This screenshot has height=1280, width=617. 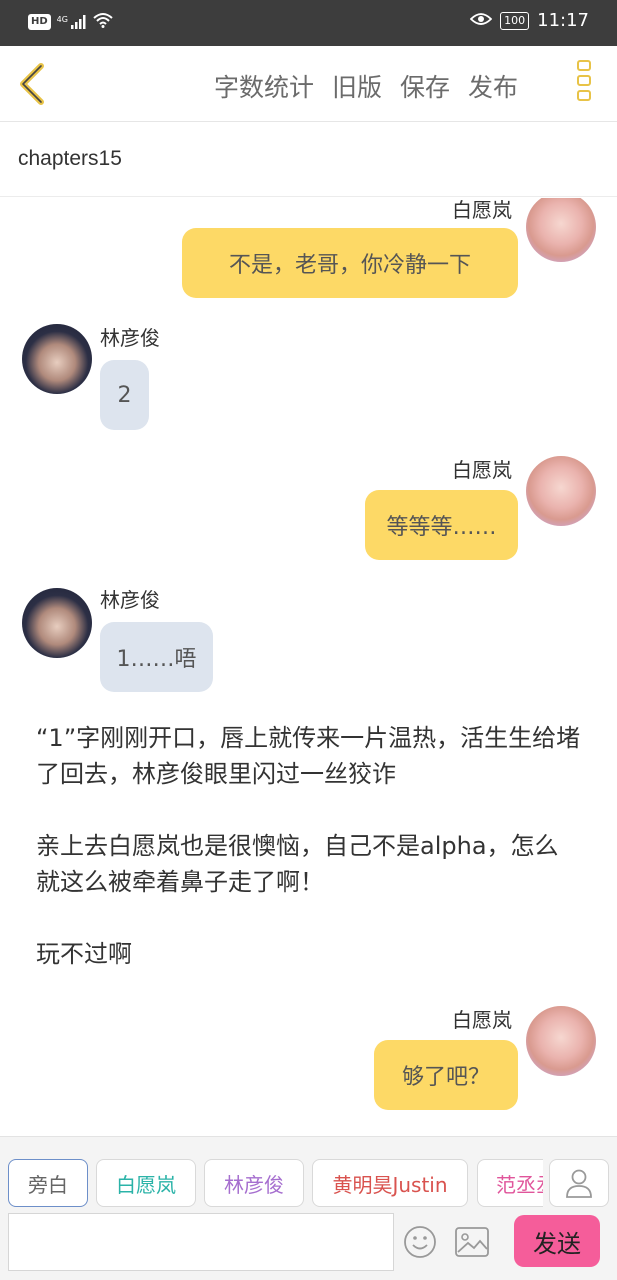 I want to click on role-lin-yanjun: 林彦俊, so click(x=254, y=1183).